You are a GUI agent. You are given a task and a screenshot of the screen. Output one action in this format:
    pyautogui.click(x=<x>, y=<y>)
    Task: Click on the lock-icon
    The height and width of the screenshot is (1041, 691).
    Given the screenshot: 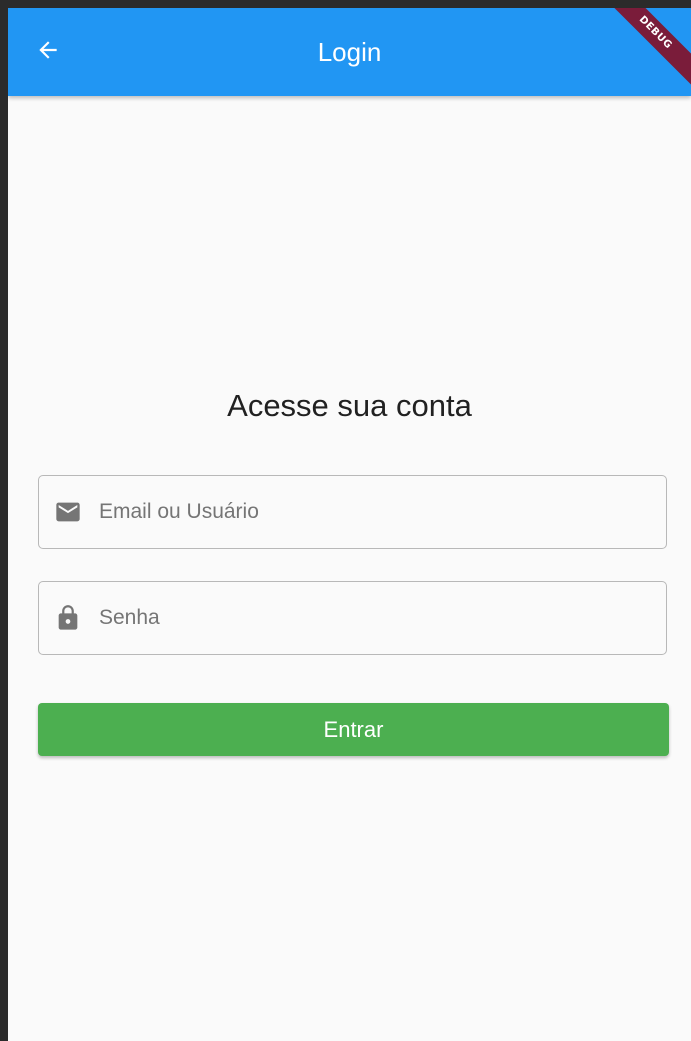 What is the action you would take?
    pyautogui.click(x=68, y=618)
    